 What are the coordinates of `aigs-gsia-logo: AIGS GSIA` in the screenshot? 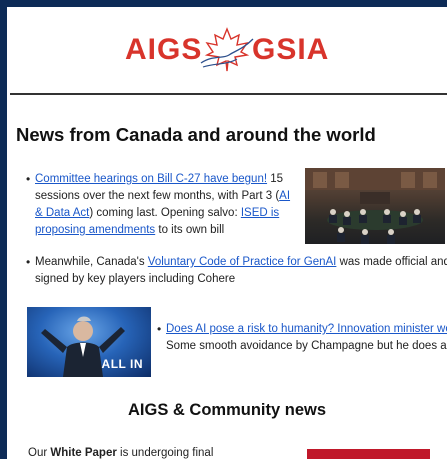 It's located at (227, 49).